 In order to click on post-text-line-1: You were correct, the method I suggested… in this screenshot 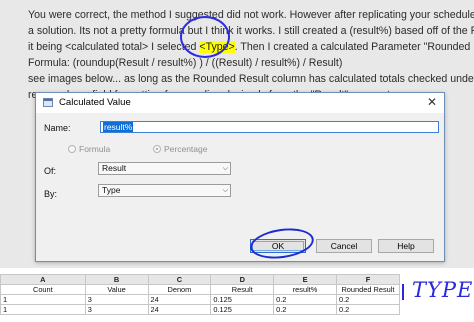, I will do `click(251, 15)`.